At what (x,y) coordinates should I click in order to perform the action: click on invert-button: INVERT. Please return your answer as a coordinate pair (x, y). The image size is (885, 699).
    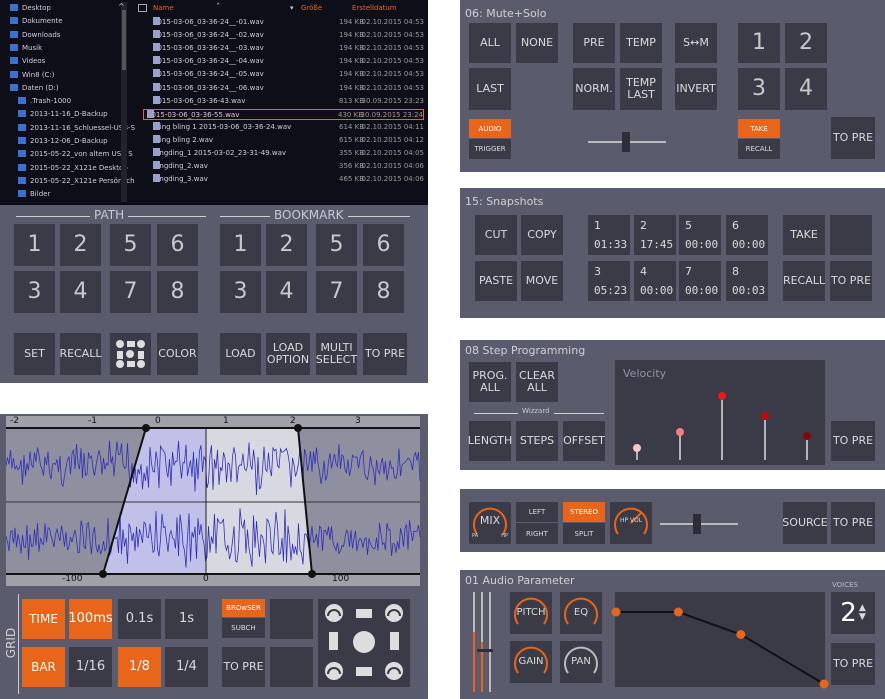
    Looking at the image, I should click on (696, 89).